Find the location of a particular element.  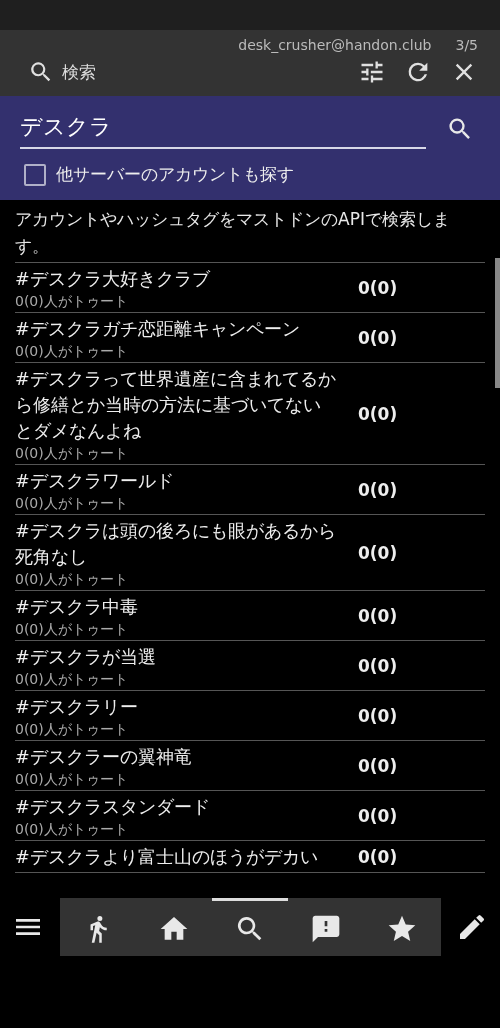

checkbox is located at coordinates (35, 174).